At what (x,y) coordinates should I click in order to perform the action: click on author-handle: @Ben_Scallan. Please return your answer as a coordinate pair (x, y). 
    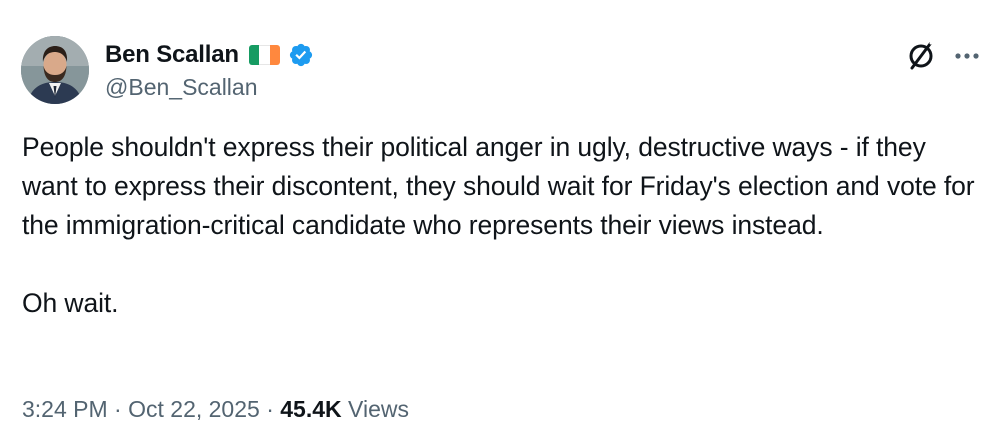
    Looking at the image, I should click on (181, 87).